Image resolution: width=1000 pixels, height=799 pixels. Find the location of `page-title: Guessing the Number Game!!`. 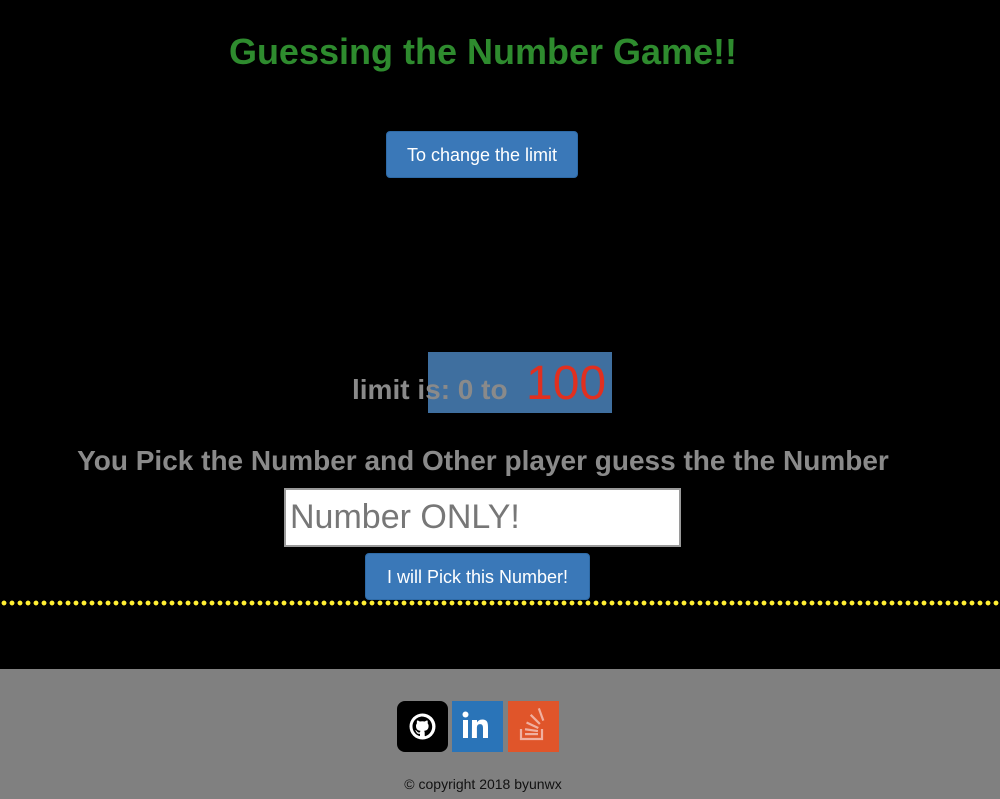

page-title: Guessing the Number Game!! is located at coordinates (483, 51).